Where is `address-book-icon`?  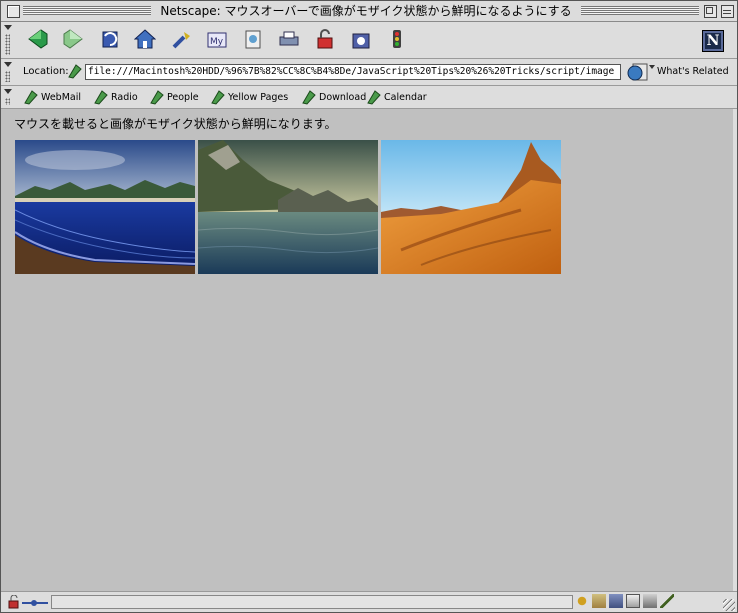
address-book-icon is located at coordinates (633, 601).